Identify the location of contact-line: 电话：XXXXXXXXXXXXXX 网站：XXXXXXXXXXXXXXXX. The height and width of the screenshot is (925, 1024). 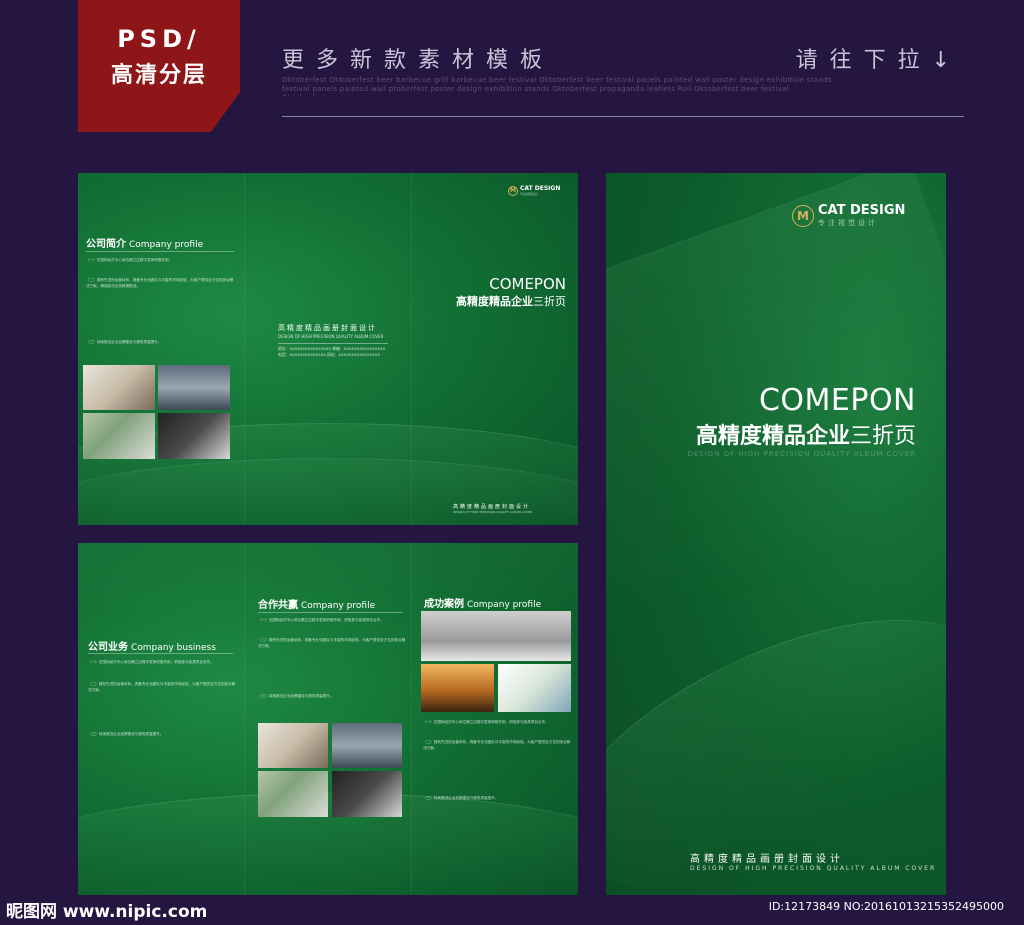
(329, 354).